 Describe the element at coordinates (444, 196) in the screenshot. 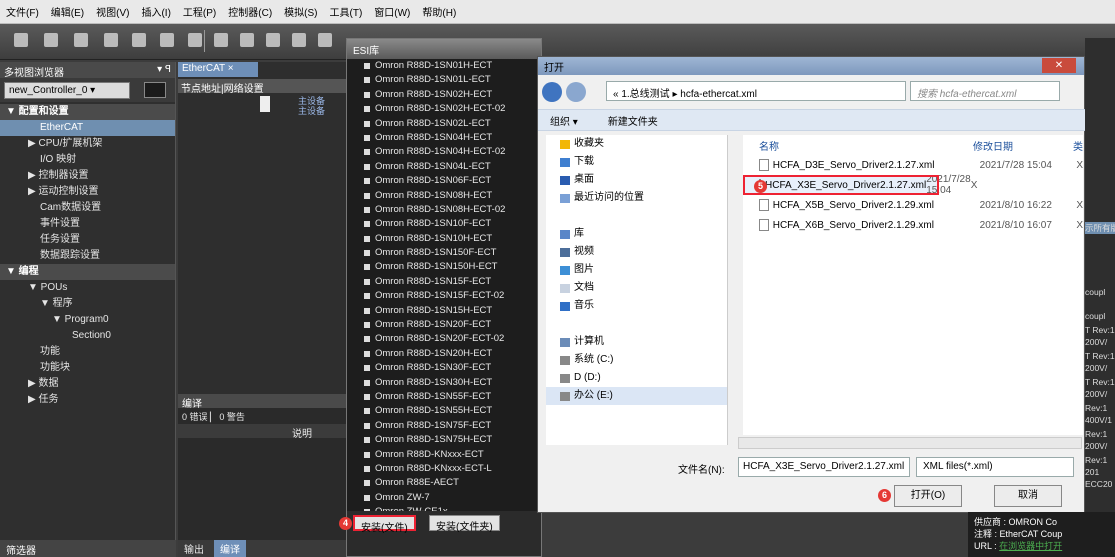

I see `esi-device-item: Omron R88D-1SN08H-ECT` at that location.